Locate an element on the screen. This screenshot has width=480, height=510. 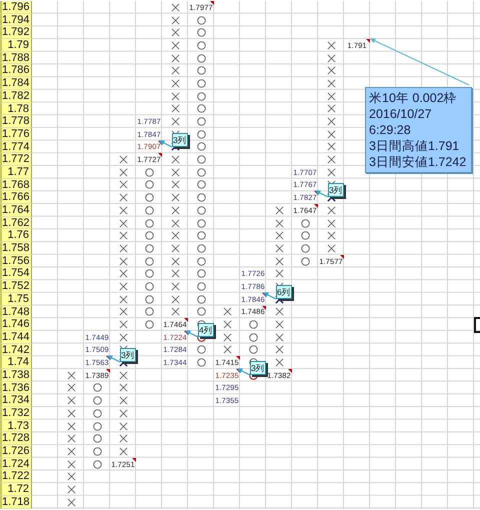
row-label: 1.742 is located at coordinates (16, 350).